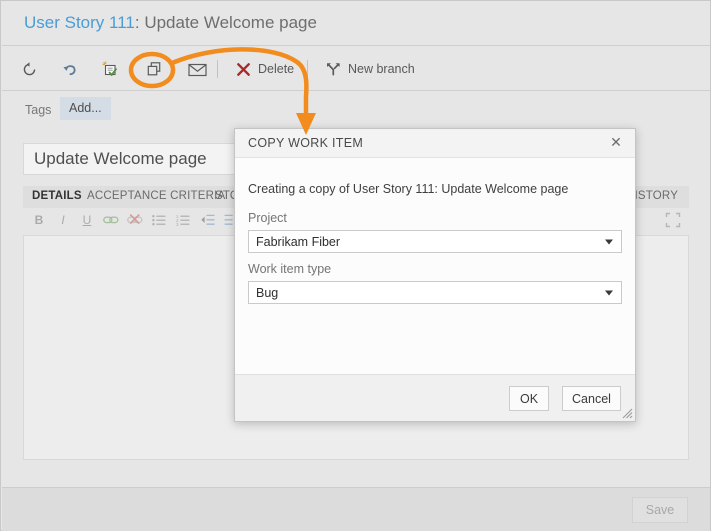  I want to click on outdent-icon, so click(207, 220).